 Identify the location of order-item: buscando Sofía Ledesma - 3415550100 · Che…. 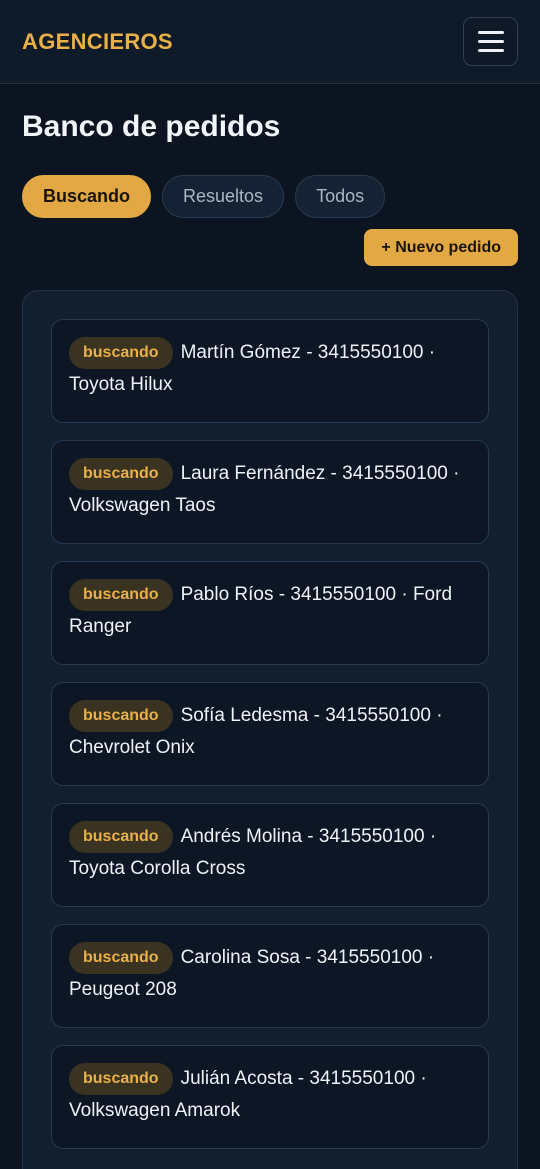
(270, 734).